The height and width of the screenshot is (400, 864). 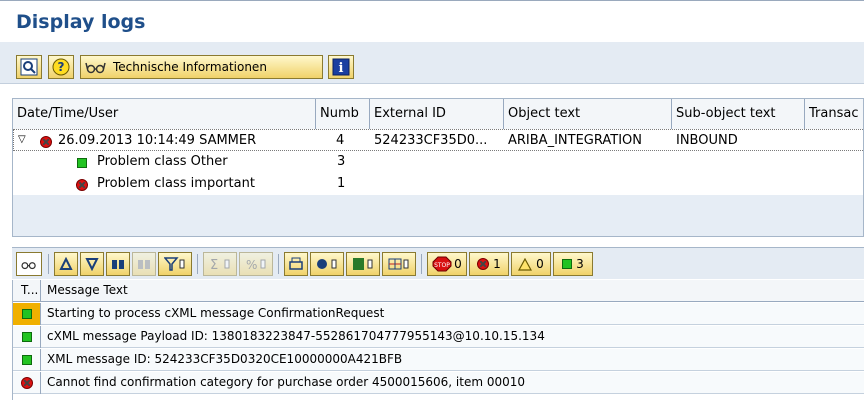 I want to click on success-count: 3, so click(x=580, y=264).